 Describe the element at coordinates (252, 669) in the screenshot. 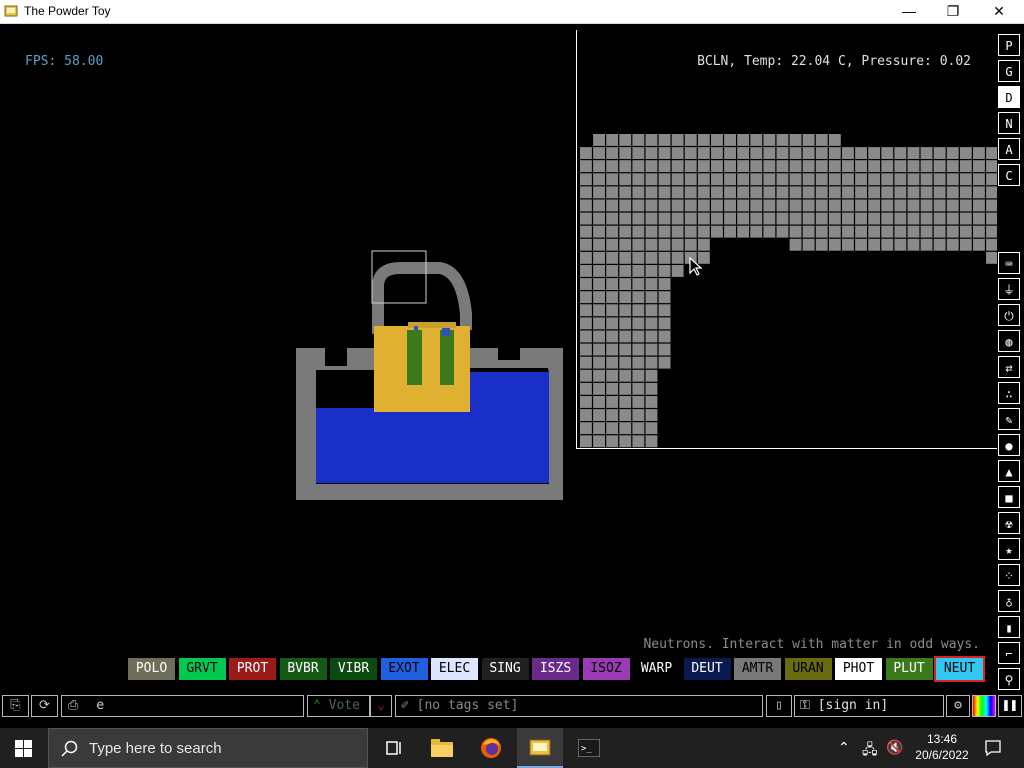

I see `element-prot: PROT` at that location.